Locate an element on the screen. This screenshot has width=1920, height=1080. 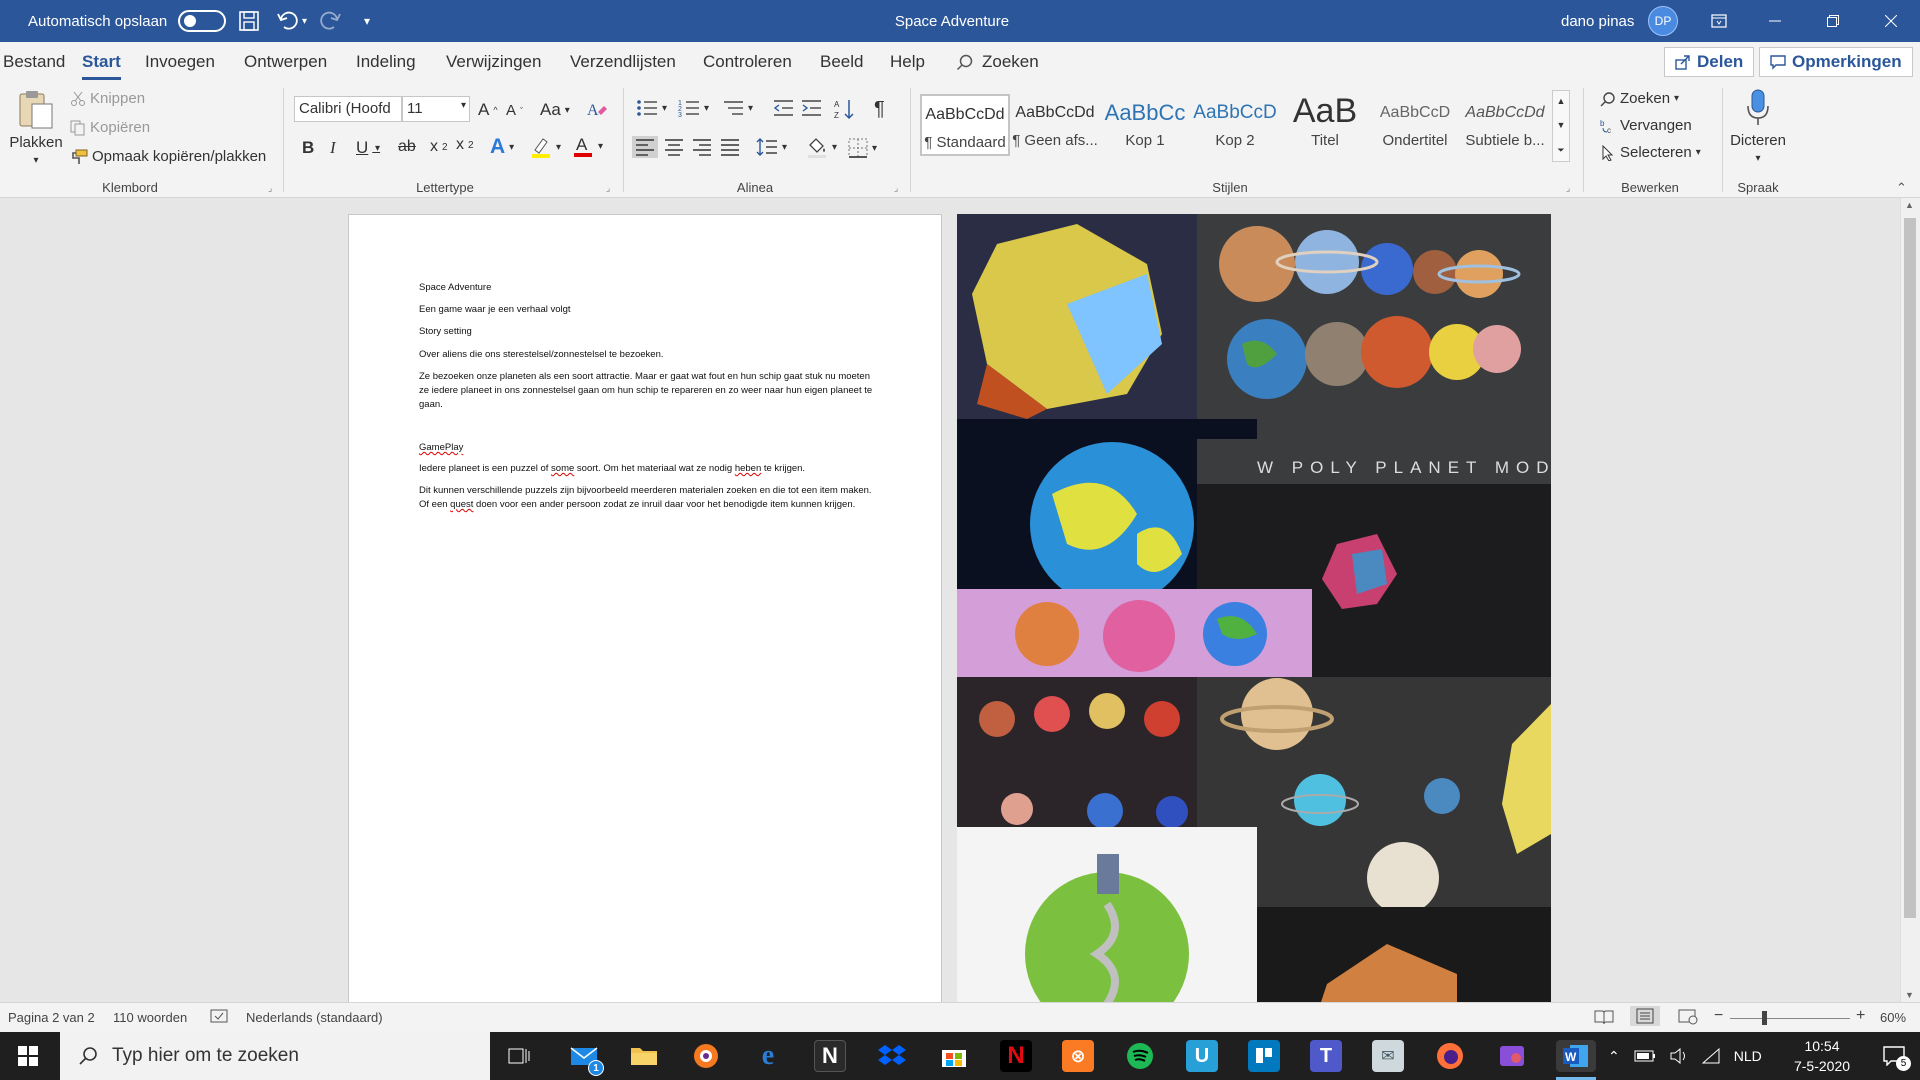
xampp-icon: ⊗ is located at coordinates (1078, 1056).